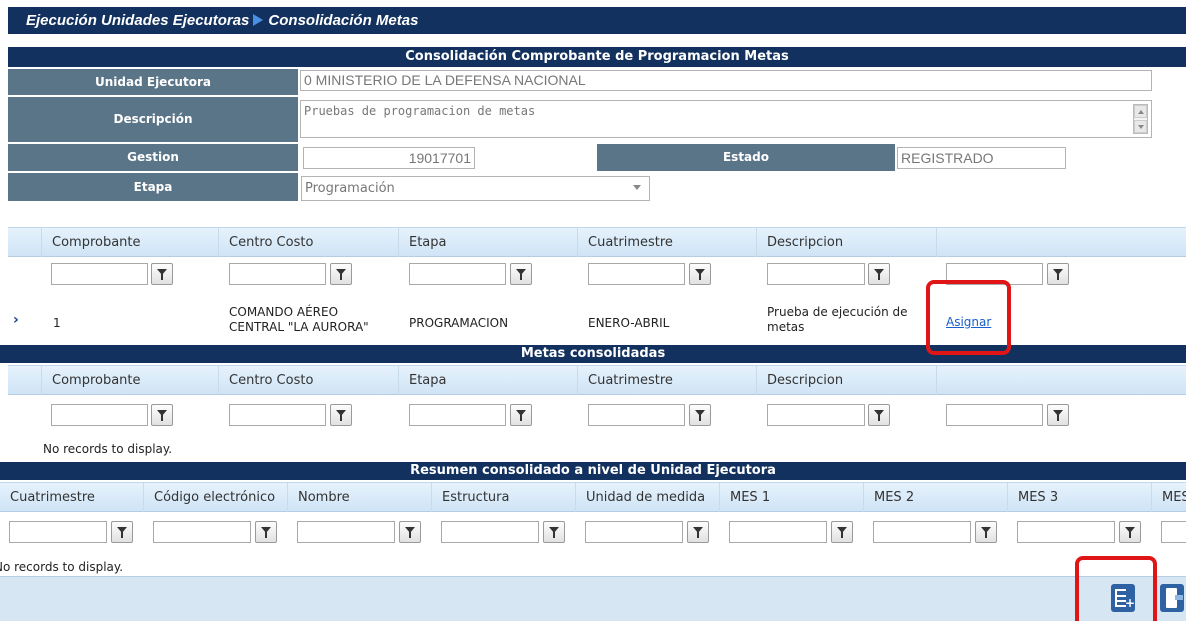 Image resolution: width=1186 pixels, height=621 pixels. I want to click on etapa-select-value: Programación, so click(350, 188).